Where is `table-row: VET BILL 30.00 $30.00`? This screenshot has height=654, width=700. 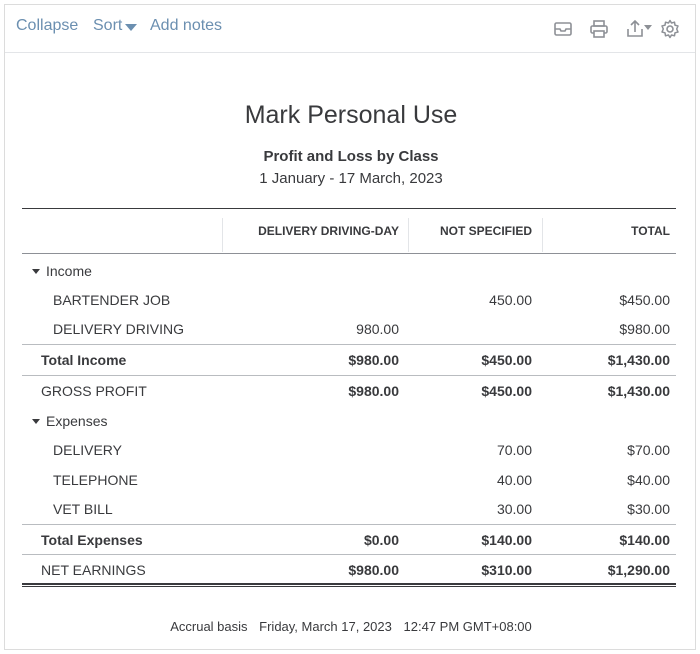
table-row: VET BILL 30.00 $30.00 is located at coordinates (349, 509).